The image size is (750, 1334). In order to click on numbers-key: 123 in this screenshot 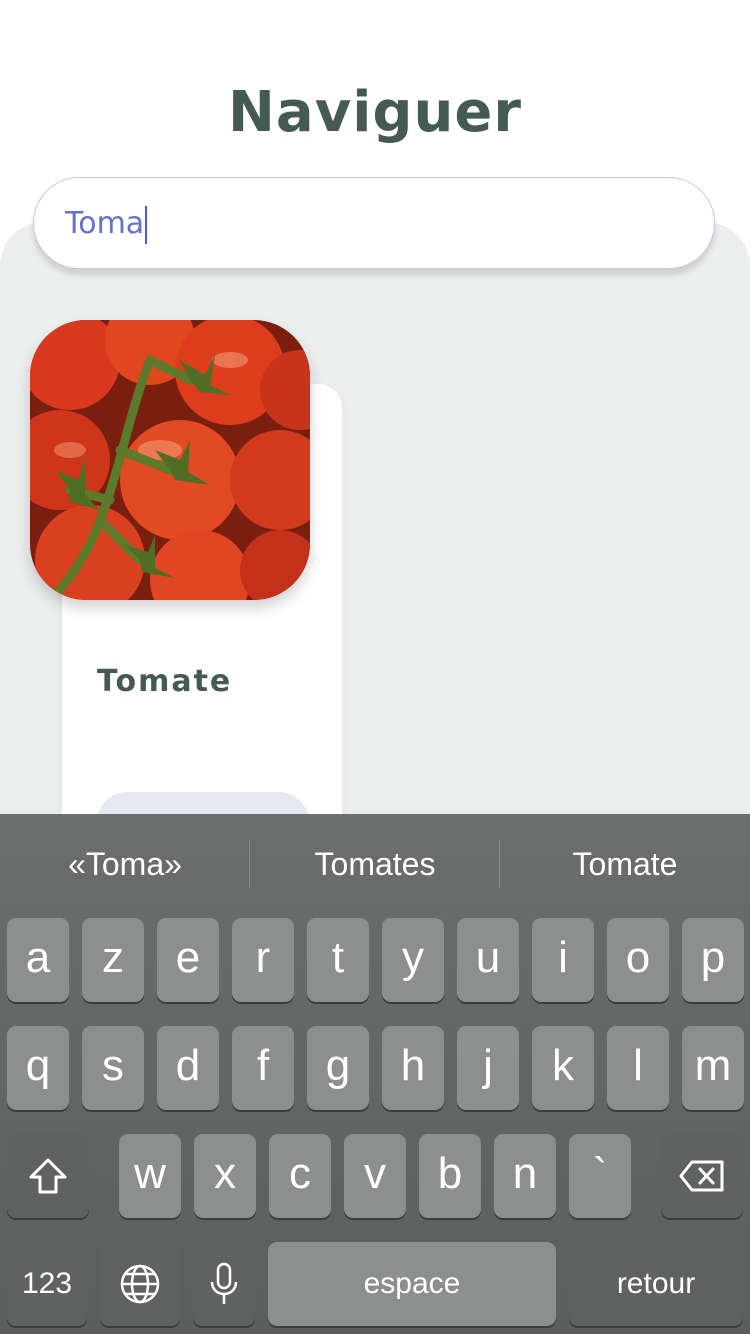, I will do `click(47, 1284)`.